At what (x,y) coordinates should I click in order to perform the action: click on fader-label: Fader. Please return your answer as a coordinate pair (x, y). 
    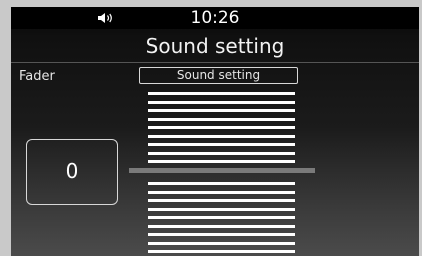
    Looking at the image, I should click on (37, 76).